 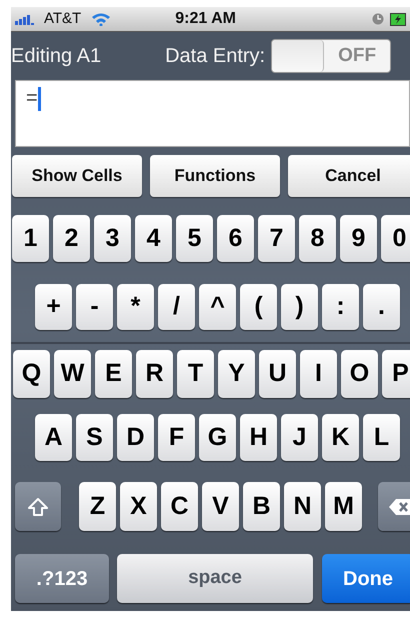 I want to click on keyboard-key: ^, so click(x=217, y=307).